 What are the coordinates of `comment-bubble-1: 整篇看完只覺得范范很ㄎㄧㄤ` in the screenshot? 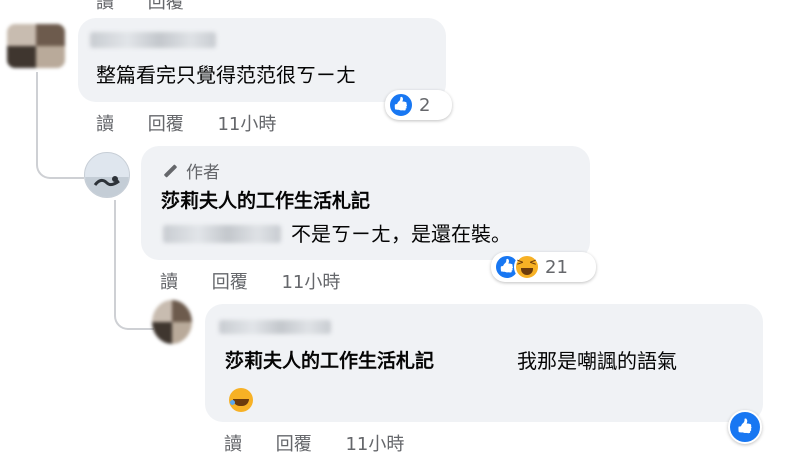 It's located at (262, 60).